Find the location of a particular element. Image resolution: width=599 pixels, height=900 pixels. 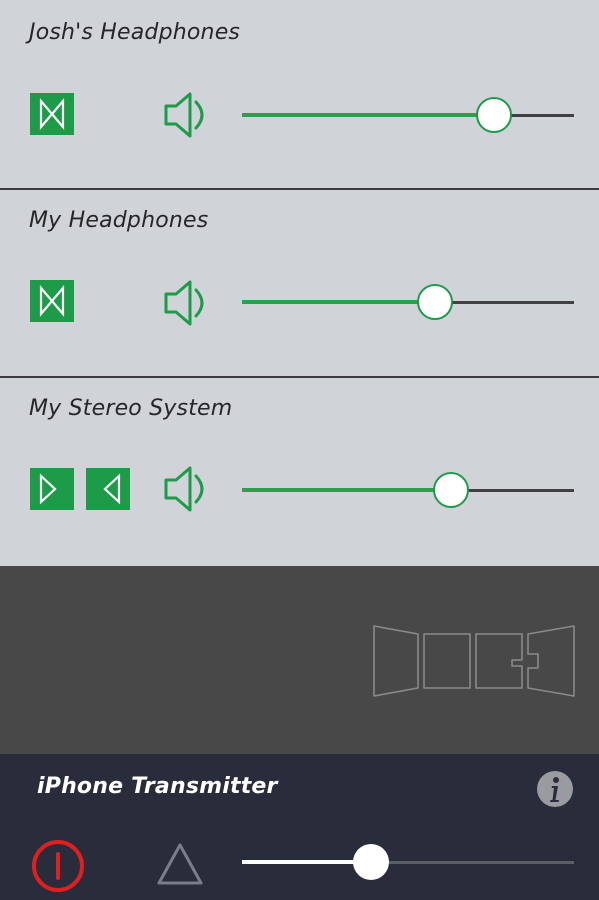

device-name: Josh's Headphones is located at coordinates (135, 32).